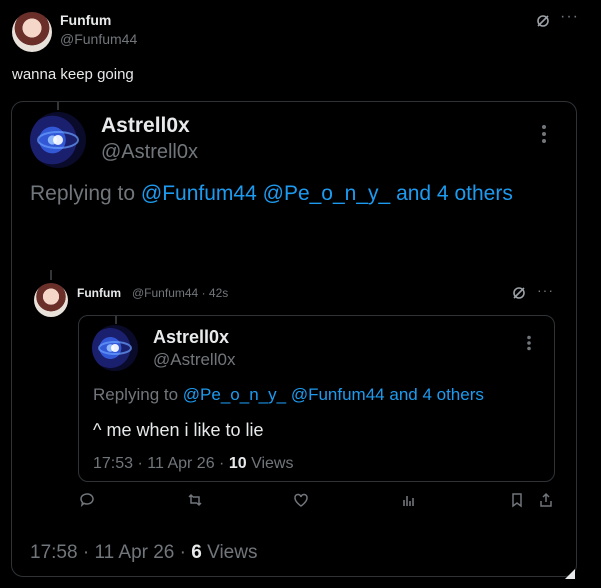 Image resolution: width=601 pixels, height=588 pixels. Describe the element at coordinates (237, 463) in the screenshot. I see `views-count: 10` at that location.